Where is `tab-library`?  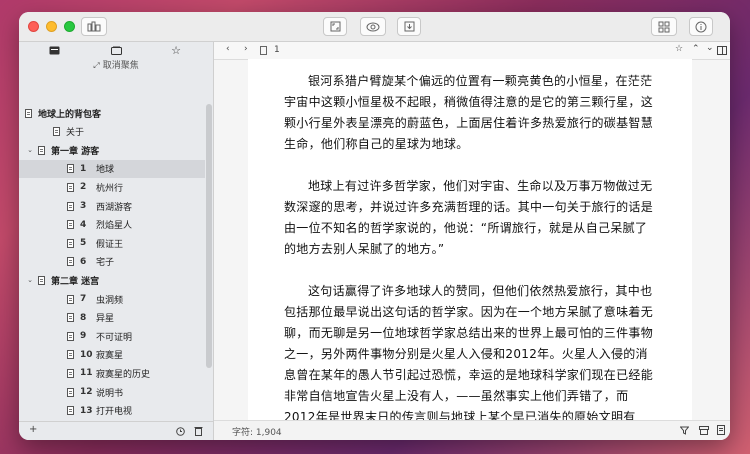 tab-library is located at coordinates (54, 50).